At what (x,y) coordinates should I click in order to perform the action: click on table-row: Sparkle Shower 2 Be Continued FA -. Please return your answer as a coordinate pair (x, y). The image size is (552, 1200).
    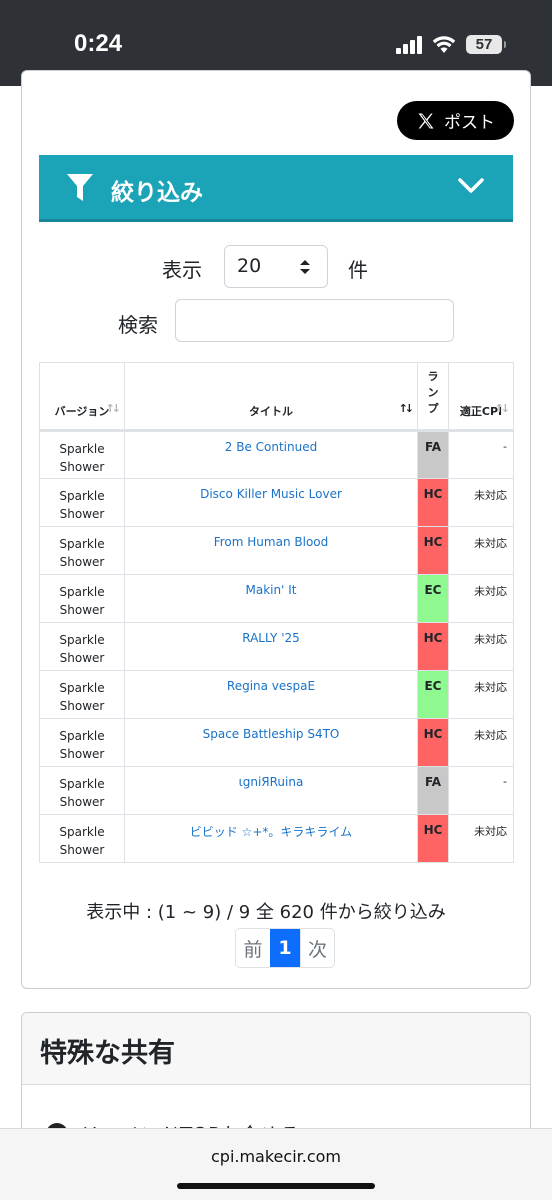
    Looking at the image, I should click on (276, 454).